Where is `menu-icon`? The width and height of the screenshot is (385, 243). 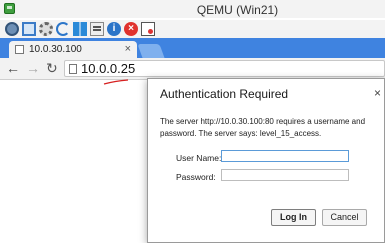 menu-icon is located at coordinates (97, 29).